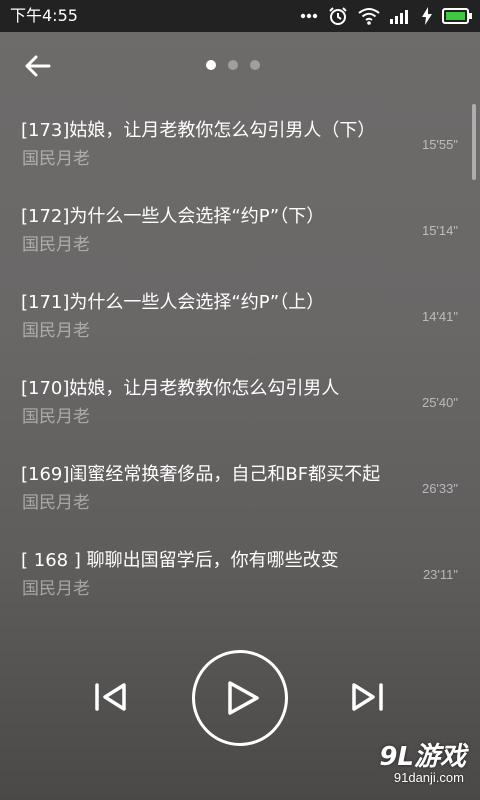 This screenshot has width=480, height=800. I want to click on more-dots-icon, so click(309, 16).